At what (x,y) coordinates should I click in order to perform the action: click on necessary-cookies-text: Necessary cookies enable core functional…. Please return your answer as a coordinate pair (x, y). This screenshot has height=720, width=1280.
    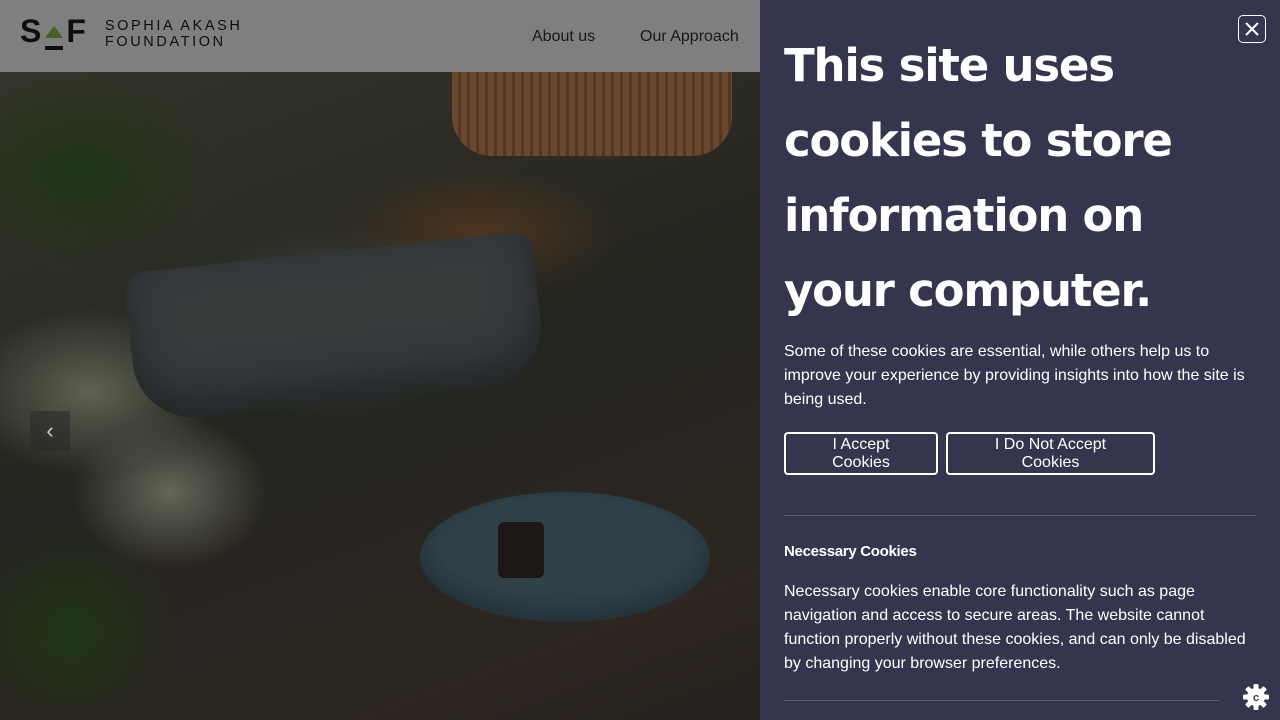
    Looking at the image, I should click on (1015, 627).